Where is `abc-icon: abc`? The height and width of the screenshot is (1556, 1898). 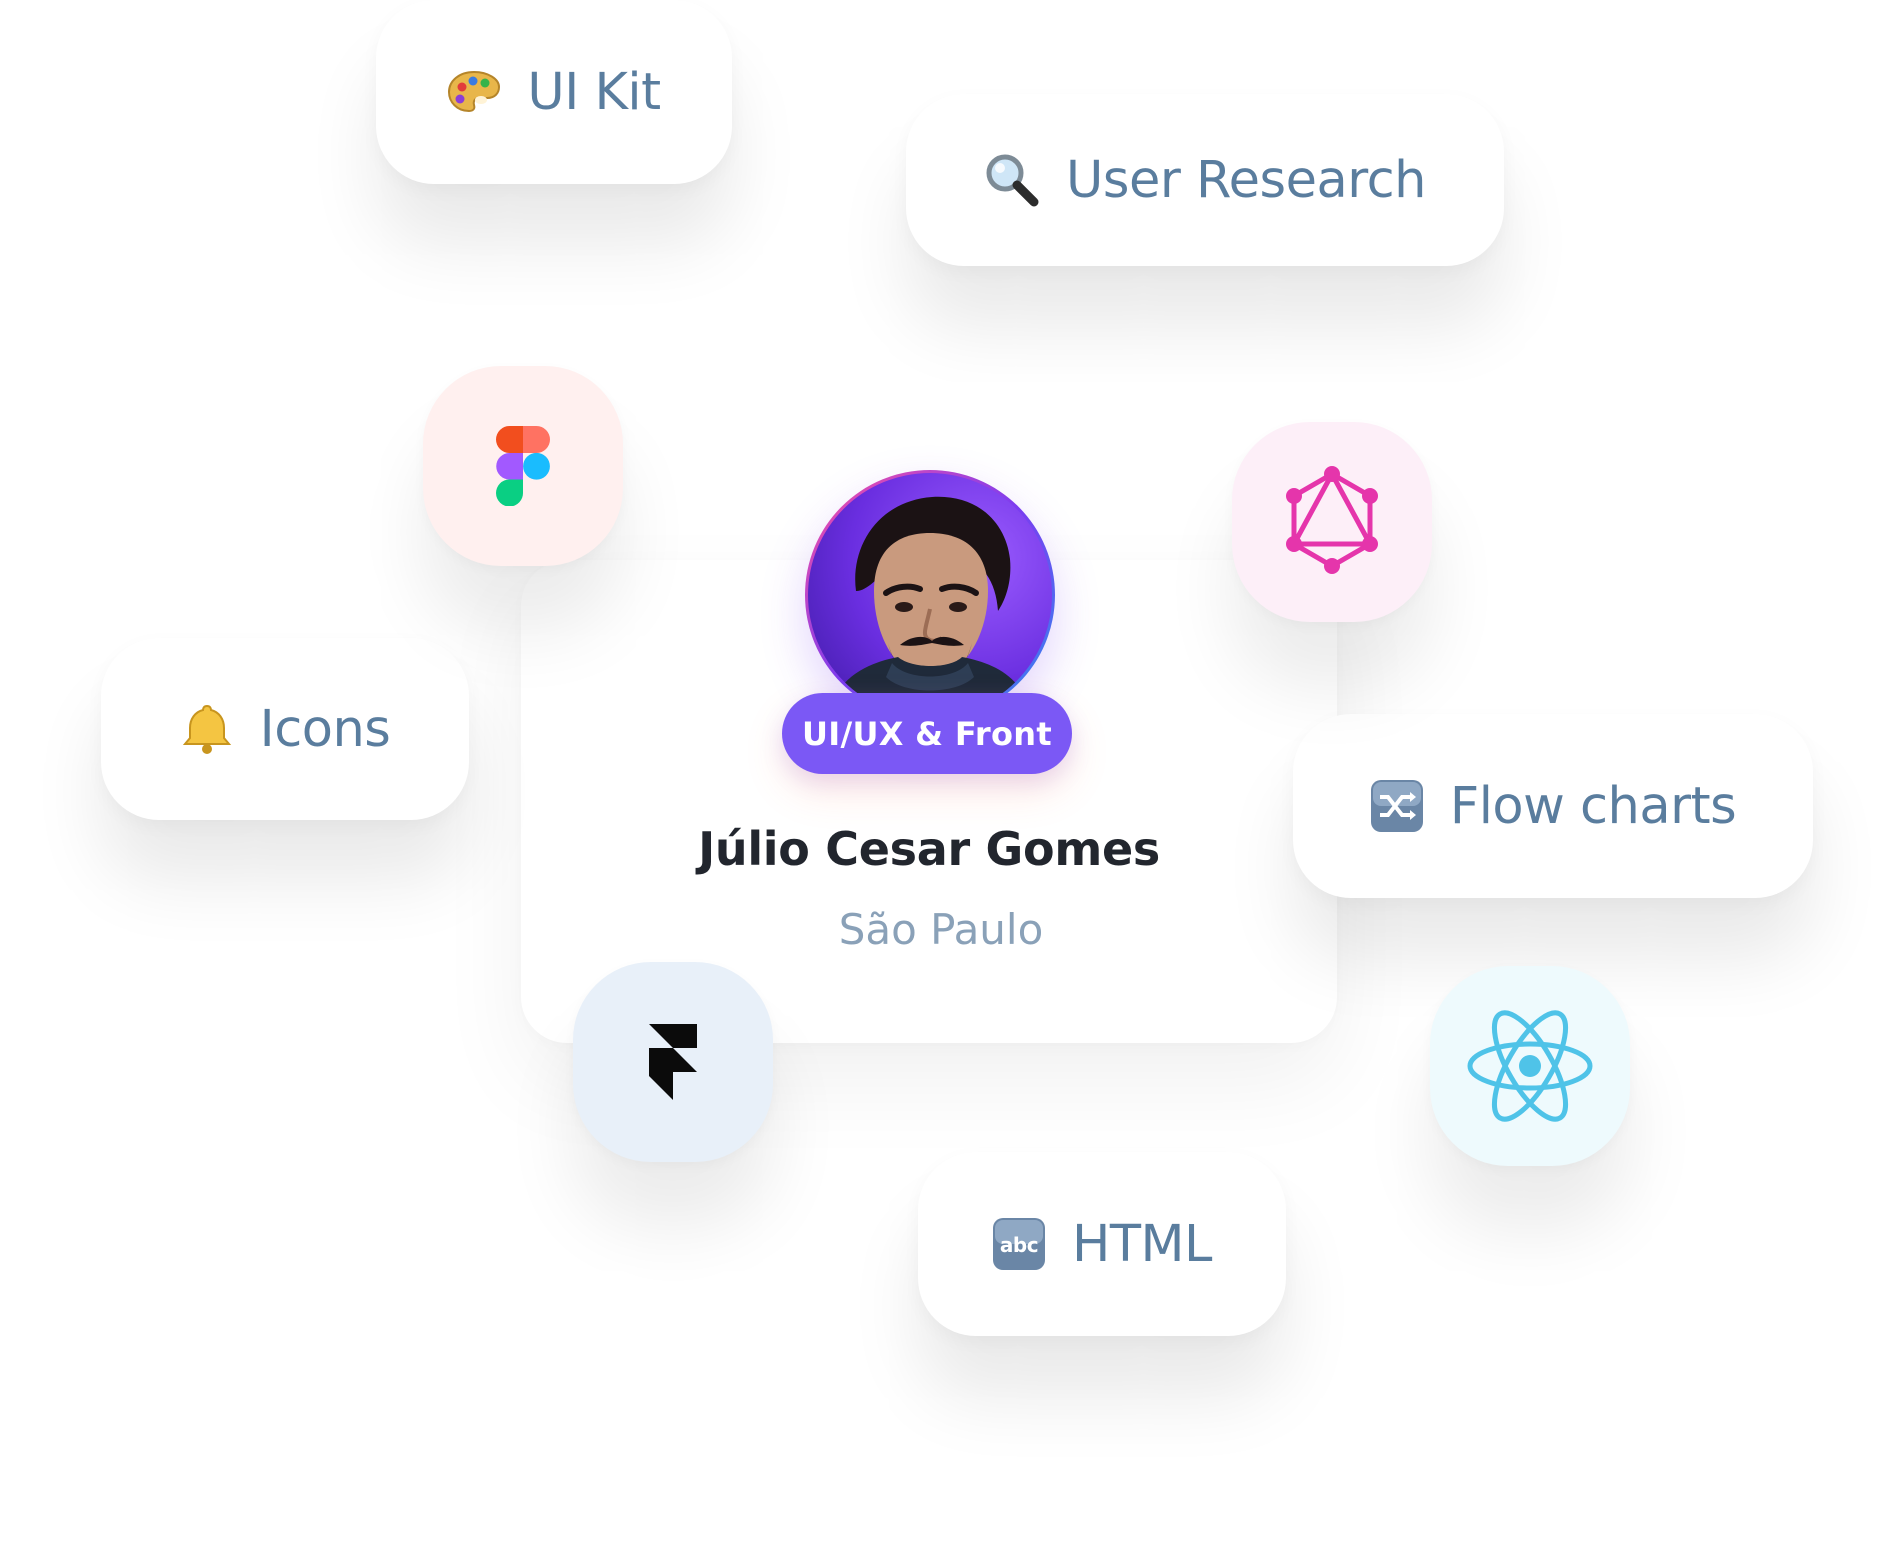 abc-icon: abc is located at coordinates (1019, 1244).